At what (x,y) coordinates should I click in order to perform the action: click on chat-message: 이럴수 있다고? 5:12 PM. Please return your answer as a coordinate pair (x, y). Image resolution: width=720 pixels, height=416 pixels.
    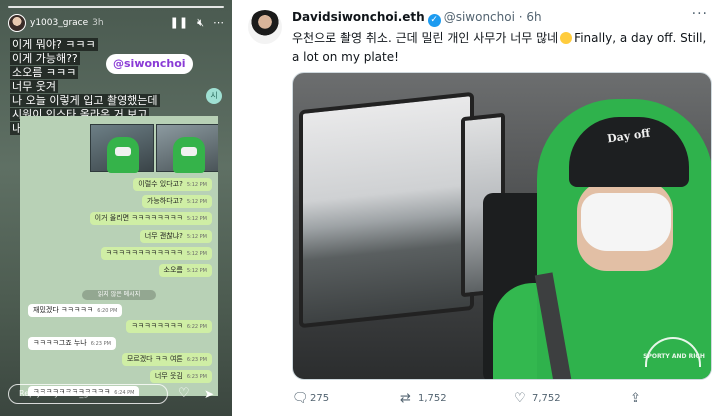
    Looking at the image, I should click on (172, 184).